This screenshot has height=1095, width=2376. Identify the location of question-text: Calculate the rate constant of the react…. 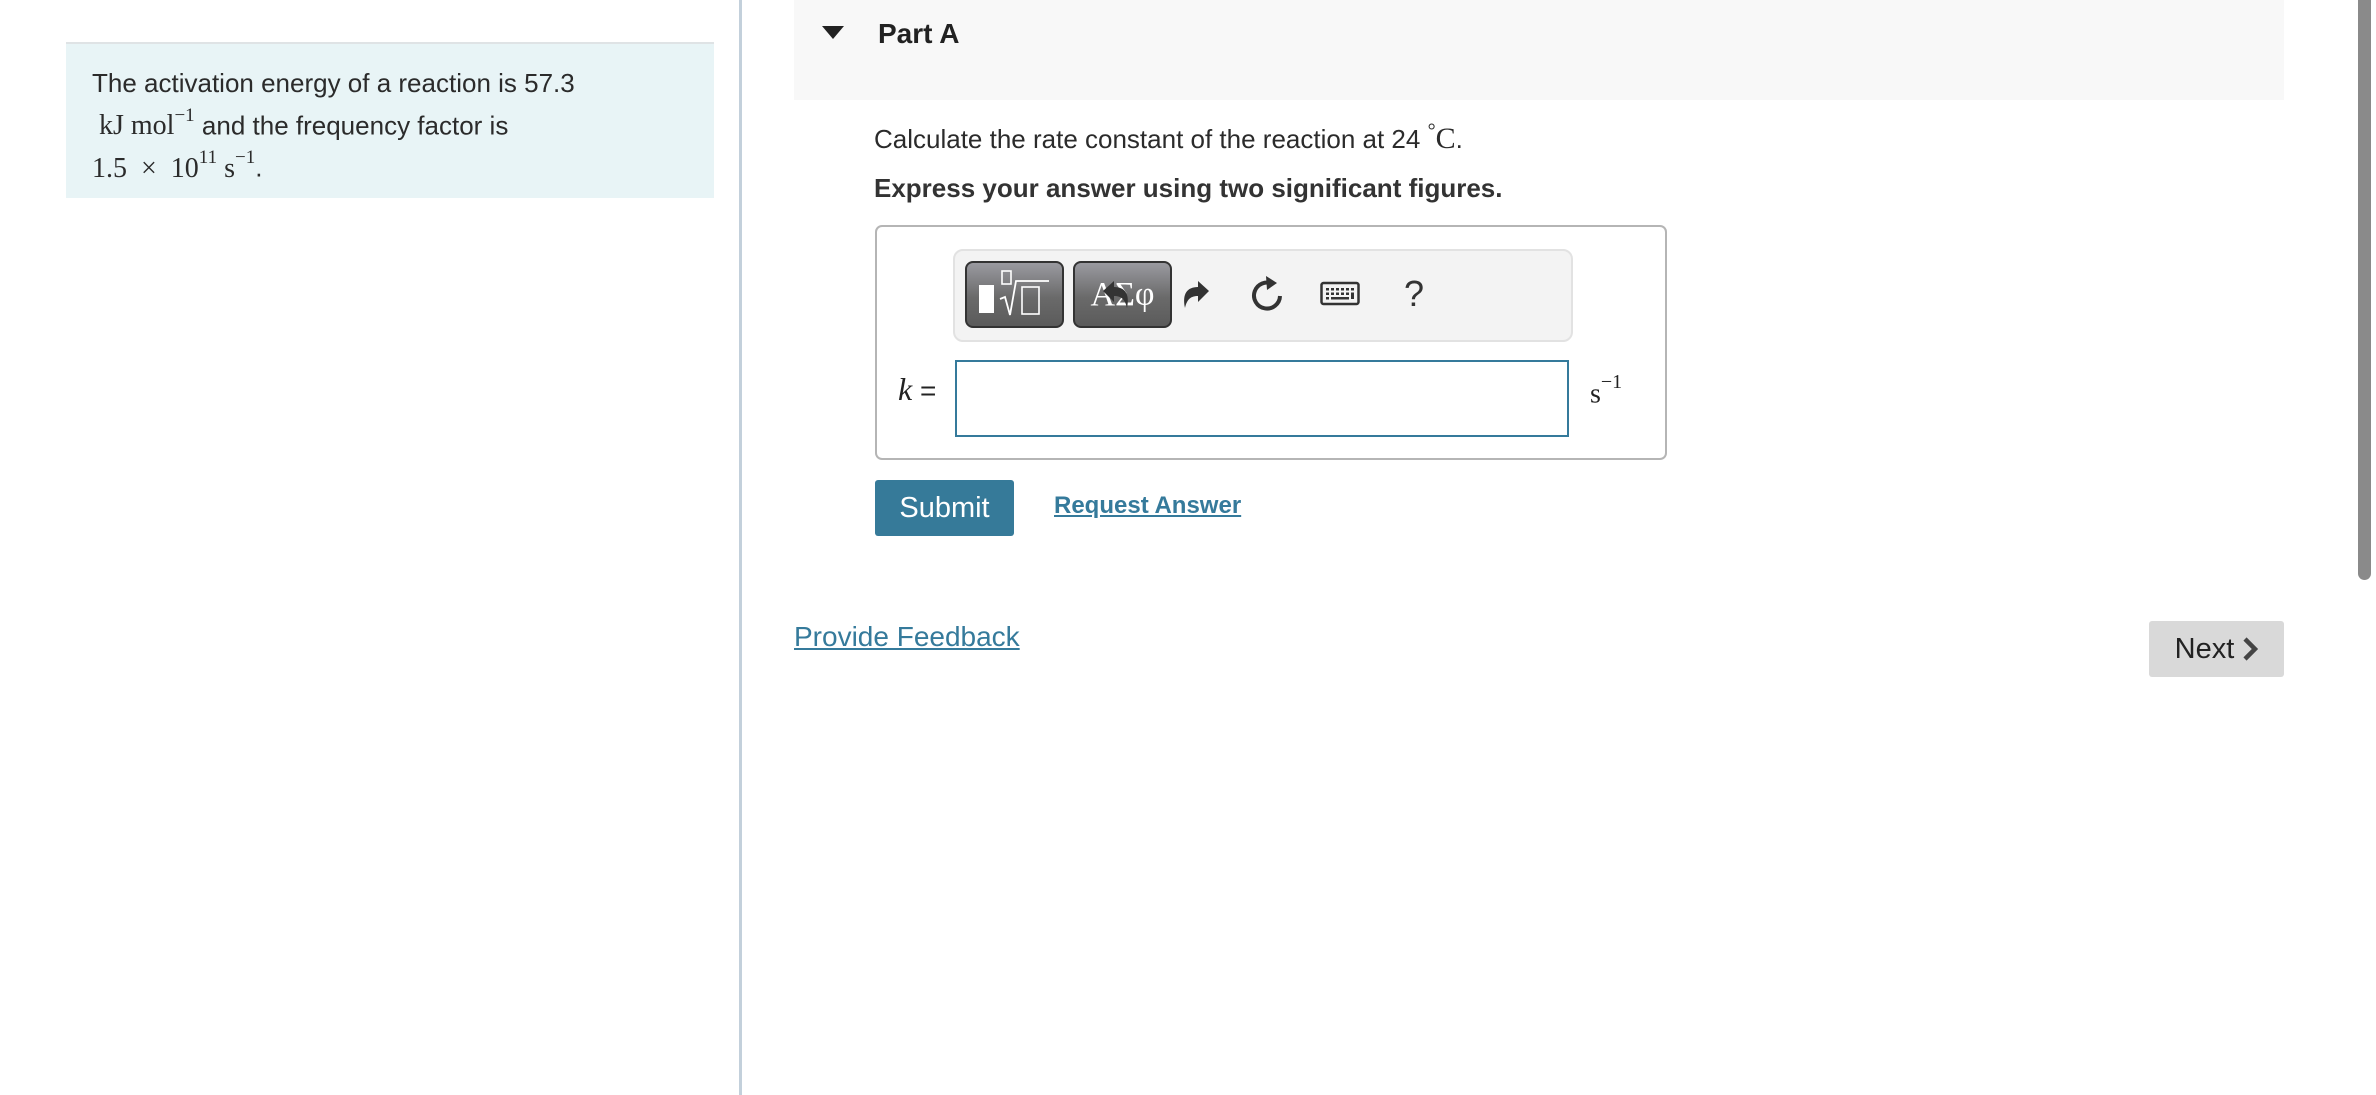
(1168, 138).